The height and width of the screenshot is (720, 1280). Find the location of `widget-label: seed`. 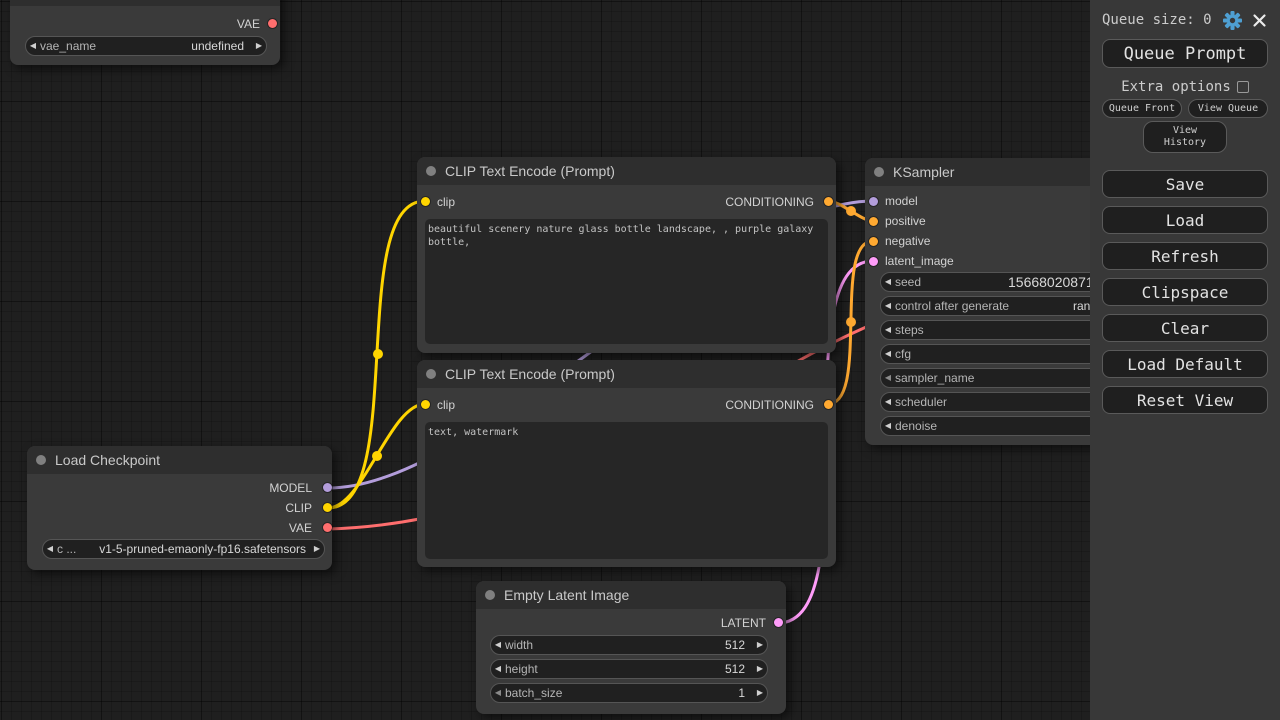

widget-label: seed is located at coordinates (908, 282).